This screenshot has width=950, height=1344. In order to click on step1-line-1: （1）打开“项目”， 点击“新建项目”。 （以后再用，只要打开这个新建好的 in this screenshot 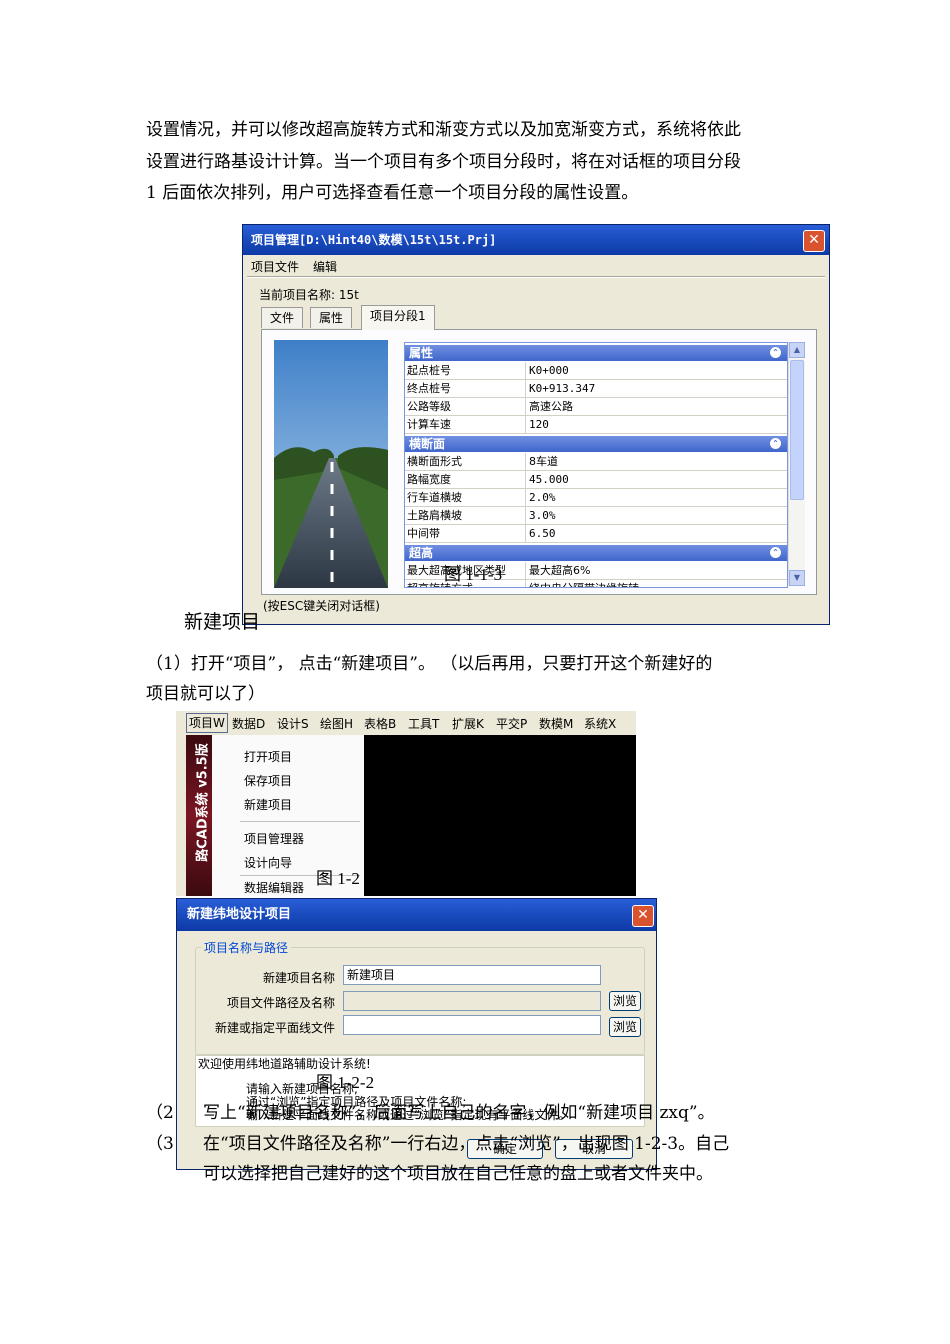, I will do `click(429, 664)`.